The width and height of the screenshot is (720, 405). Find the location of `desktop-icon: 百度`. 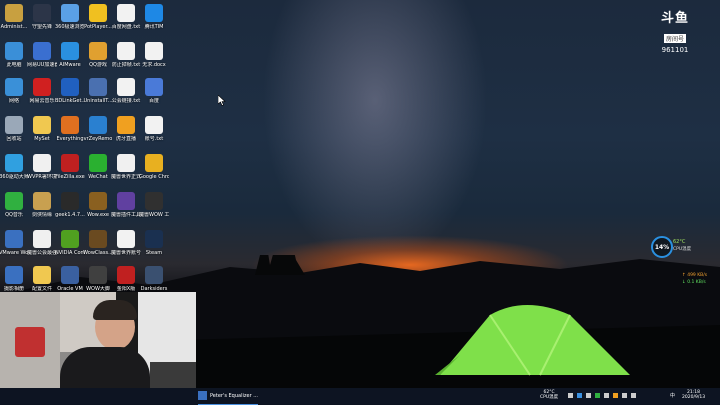

desktop-icon: 百度 is located at coordinates (154, 95).